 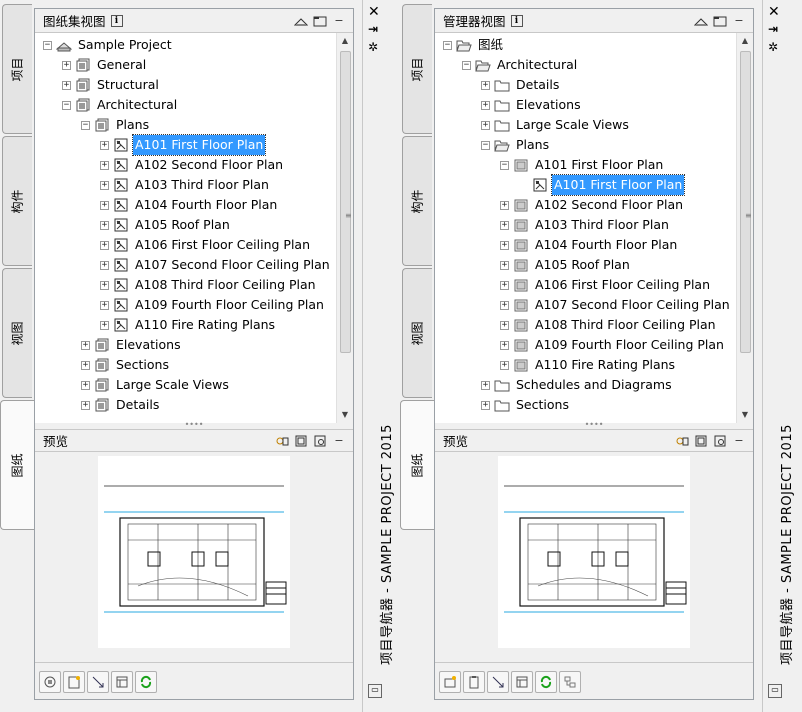 I want to click on sheet-preview-icon, so click(x=701, y=441).